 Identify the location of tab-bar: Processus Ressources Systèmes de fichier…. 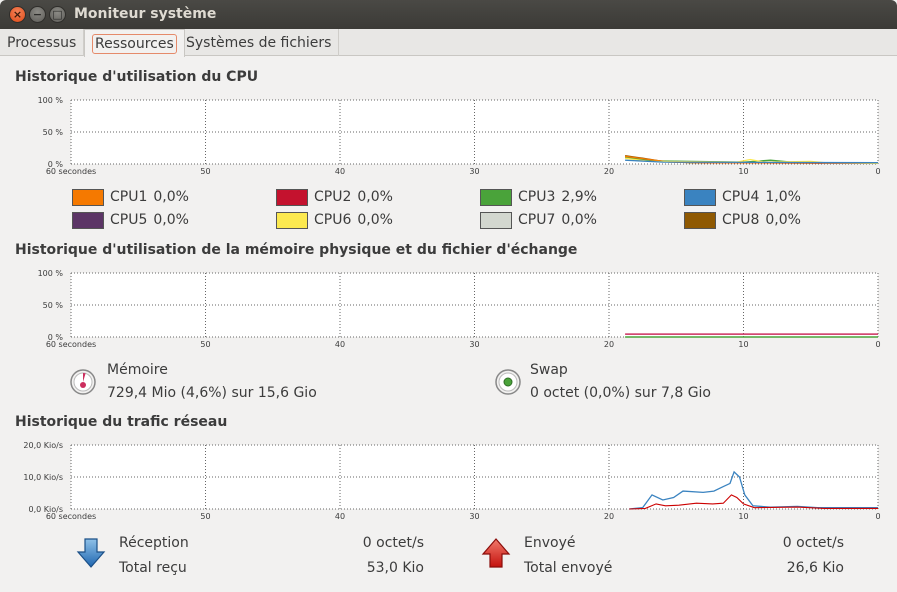
(448, 43).